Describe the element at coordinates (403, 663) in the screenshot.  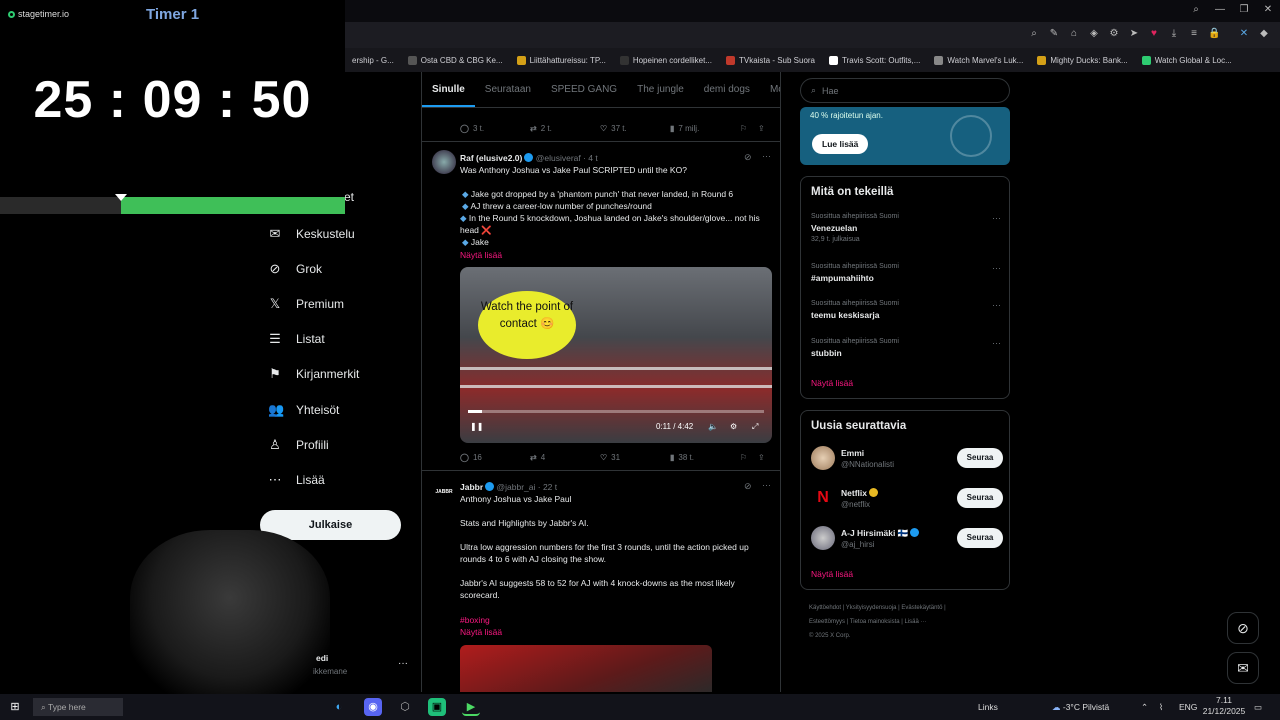
I see `account-more-icon: ···` at that location.